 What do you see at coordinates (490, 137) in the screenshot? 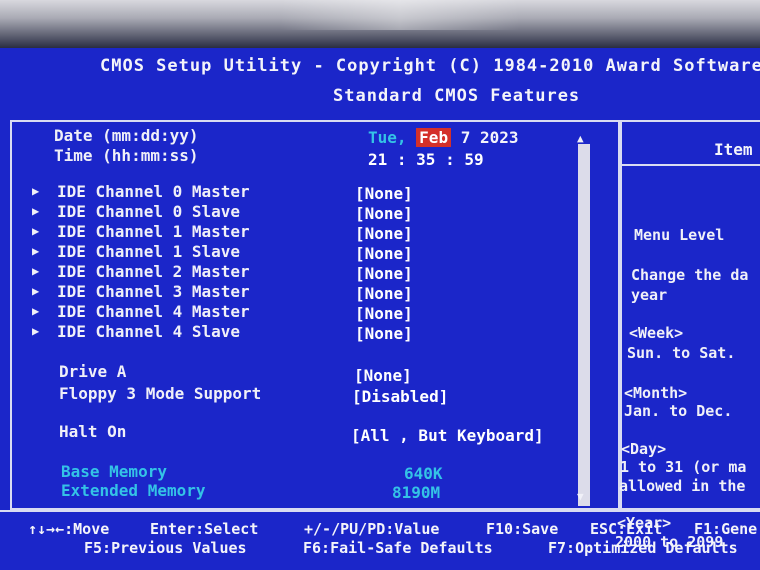
I see `date-day-year: 7 2023` at bounding box center [490, 137].